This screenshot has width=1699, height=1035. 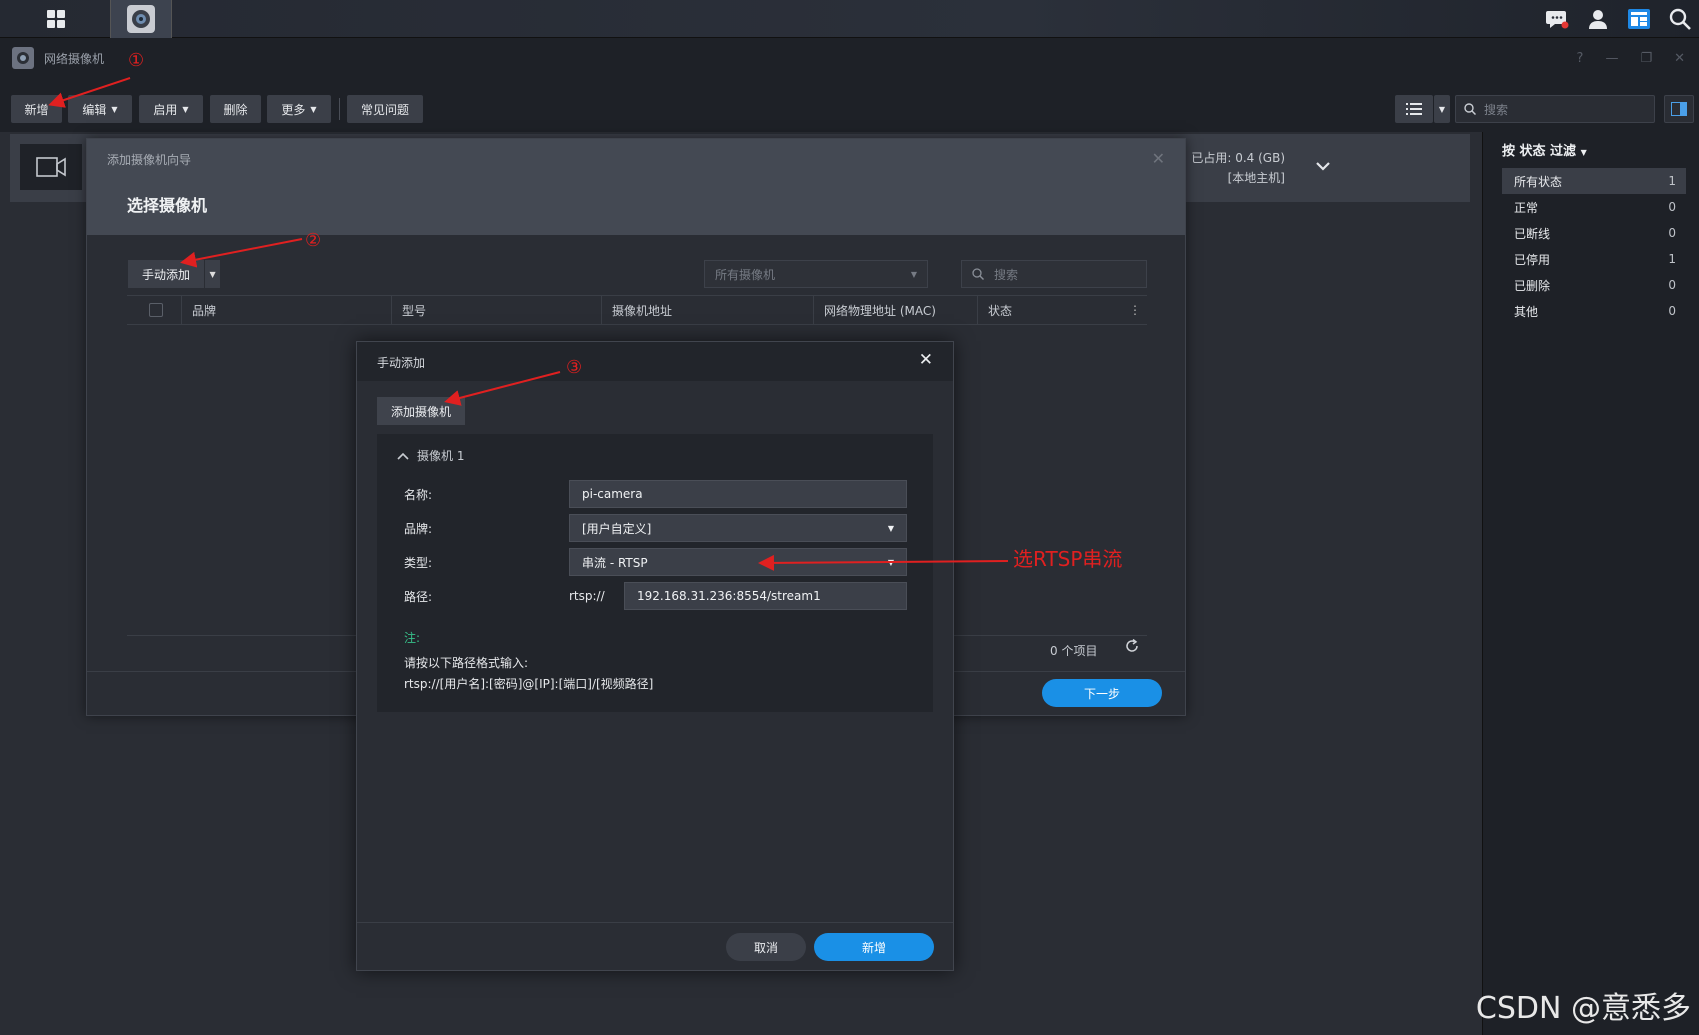 I want to click on column-label: 摄像机地址, so click(x=642, y=310).